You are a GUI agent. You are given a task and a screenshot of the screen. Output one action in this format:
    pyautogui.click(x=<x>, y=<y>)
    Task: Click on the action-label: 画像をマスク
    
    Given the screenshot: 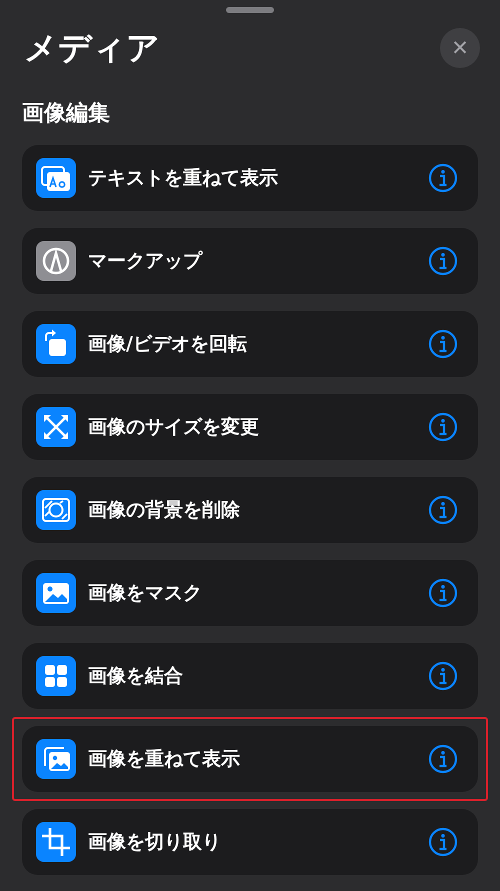 What is the action you would take?
    pyautogui.click(x=145, y=593)
    